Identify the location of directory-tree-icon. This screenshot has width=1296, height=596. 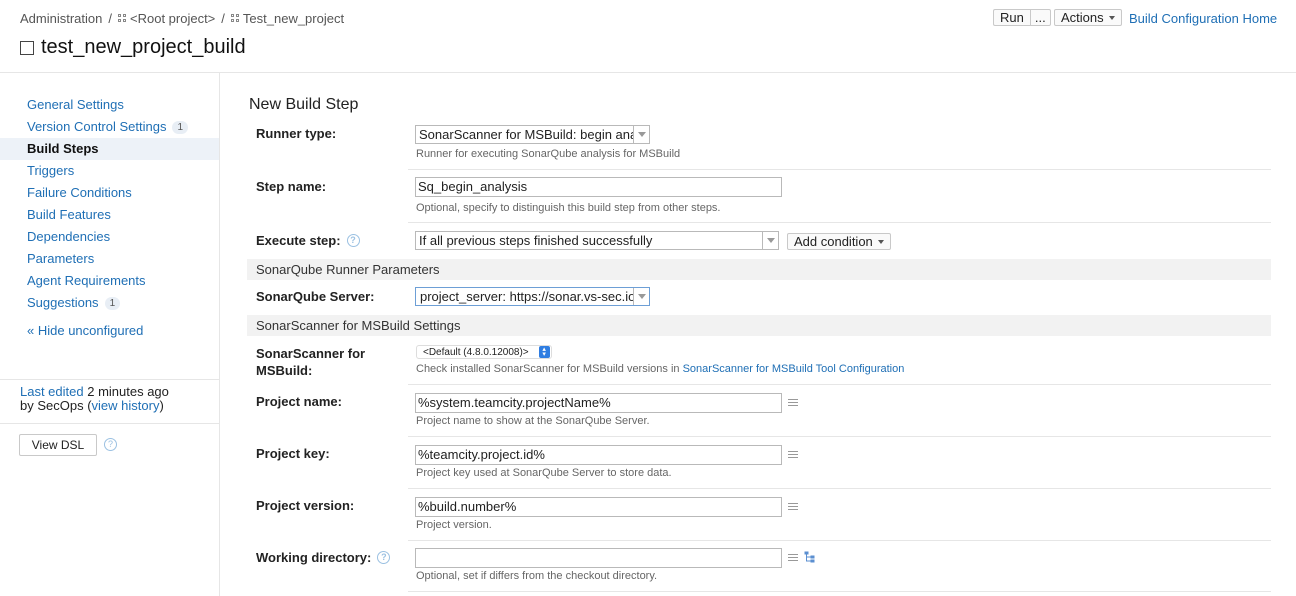
(810, 557).